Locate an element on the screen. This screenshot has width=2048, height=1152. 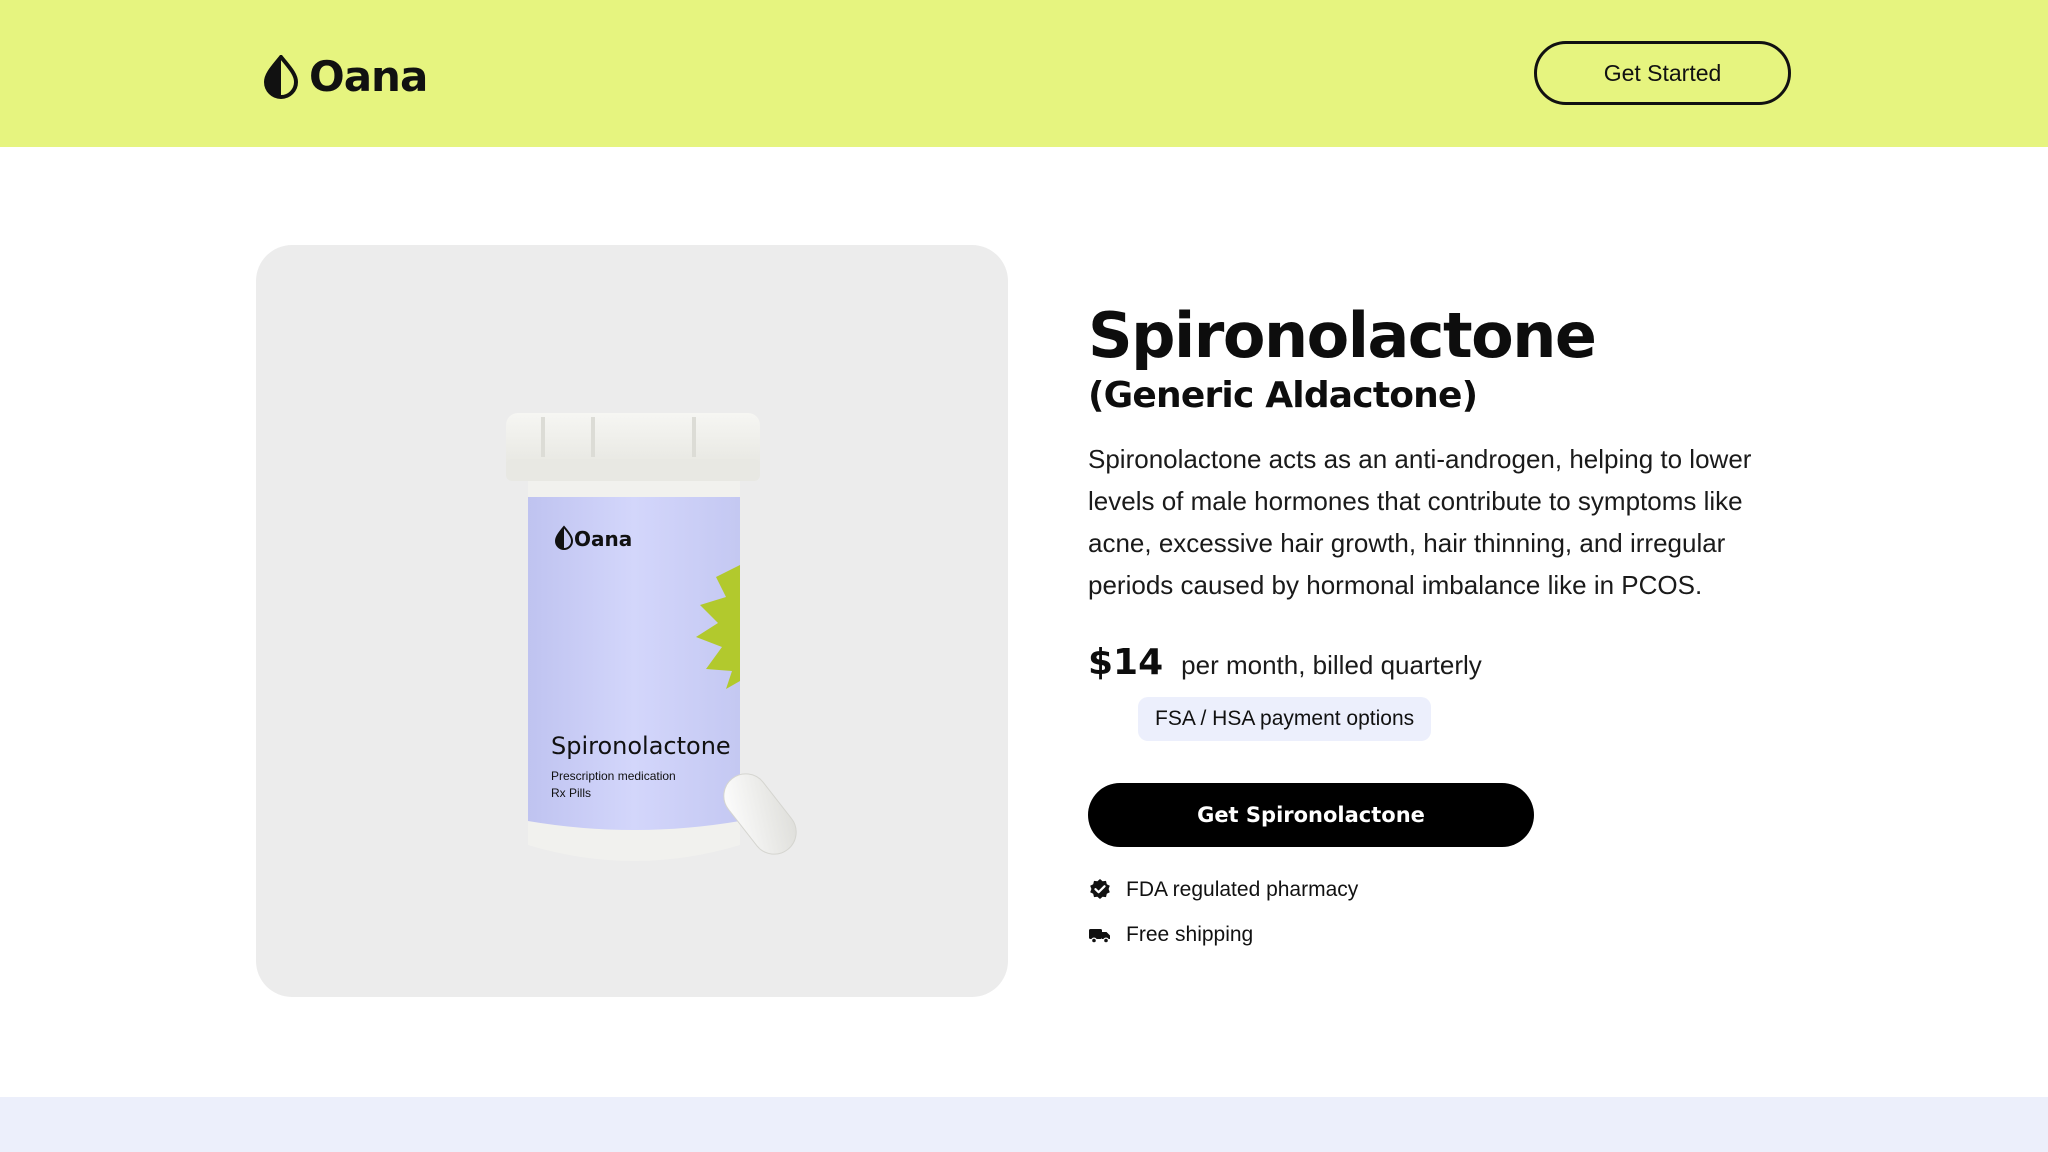
feature-label: Free shipping is located at coordinates (1190, 934).